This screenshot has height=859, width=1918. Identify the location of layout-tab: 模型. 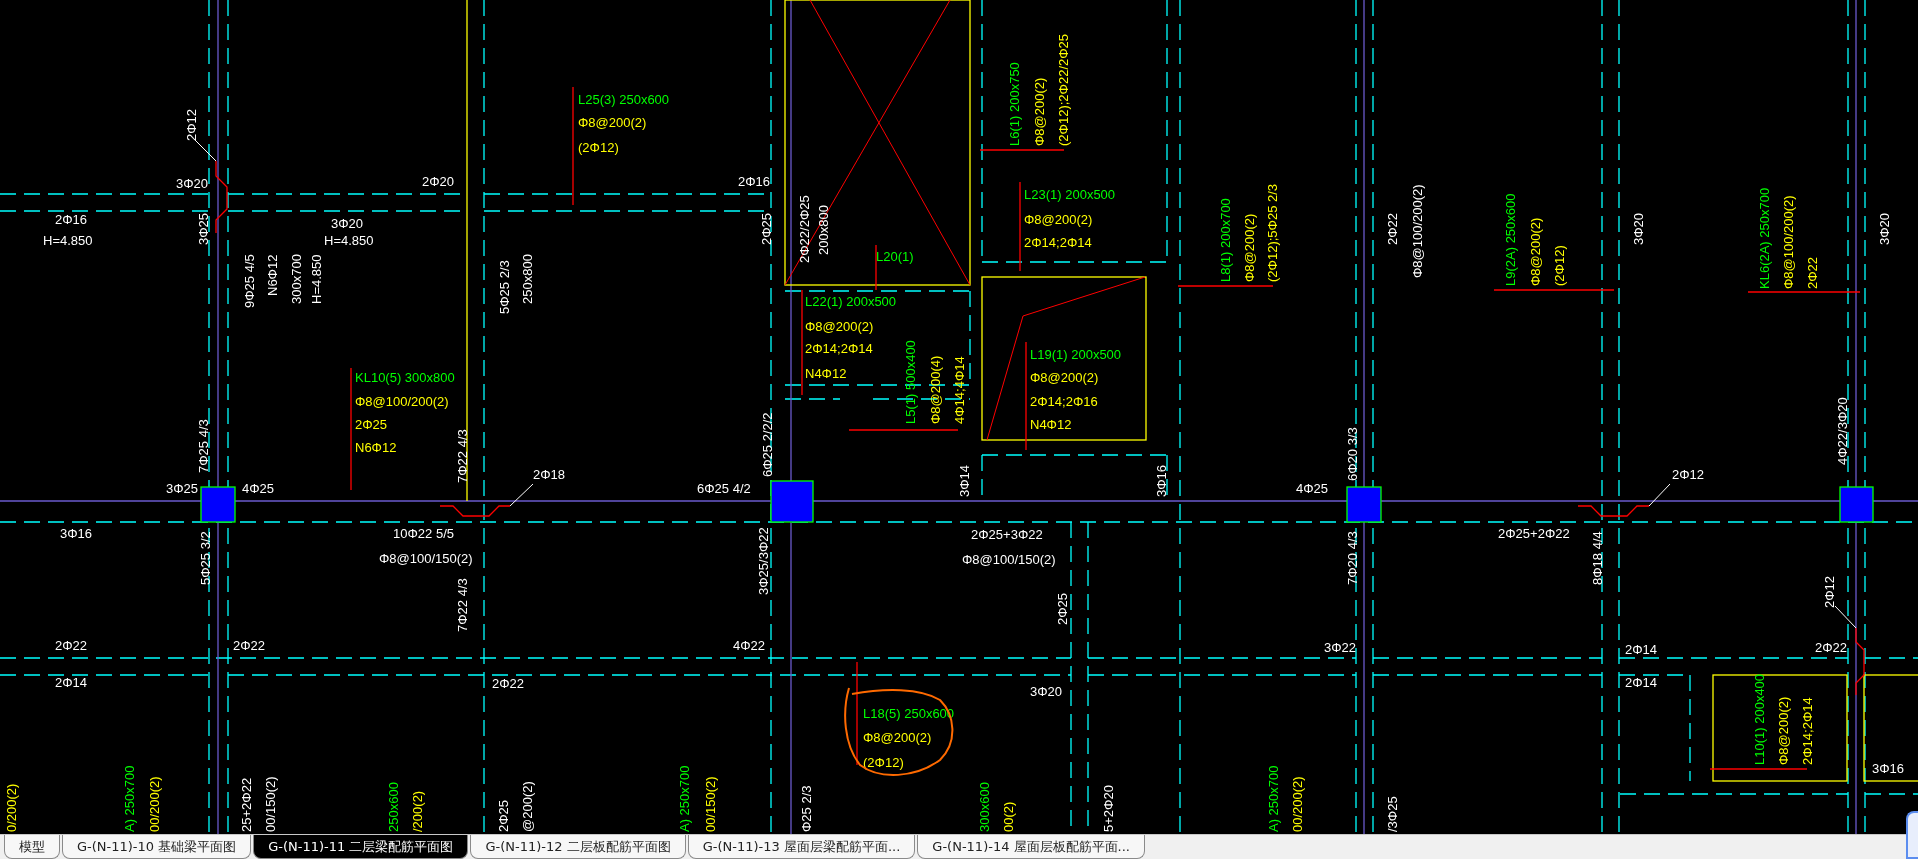
(32, 847).